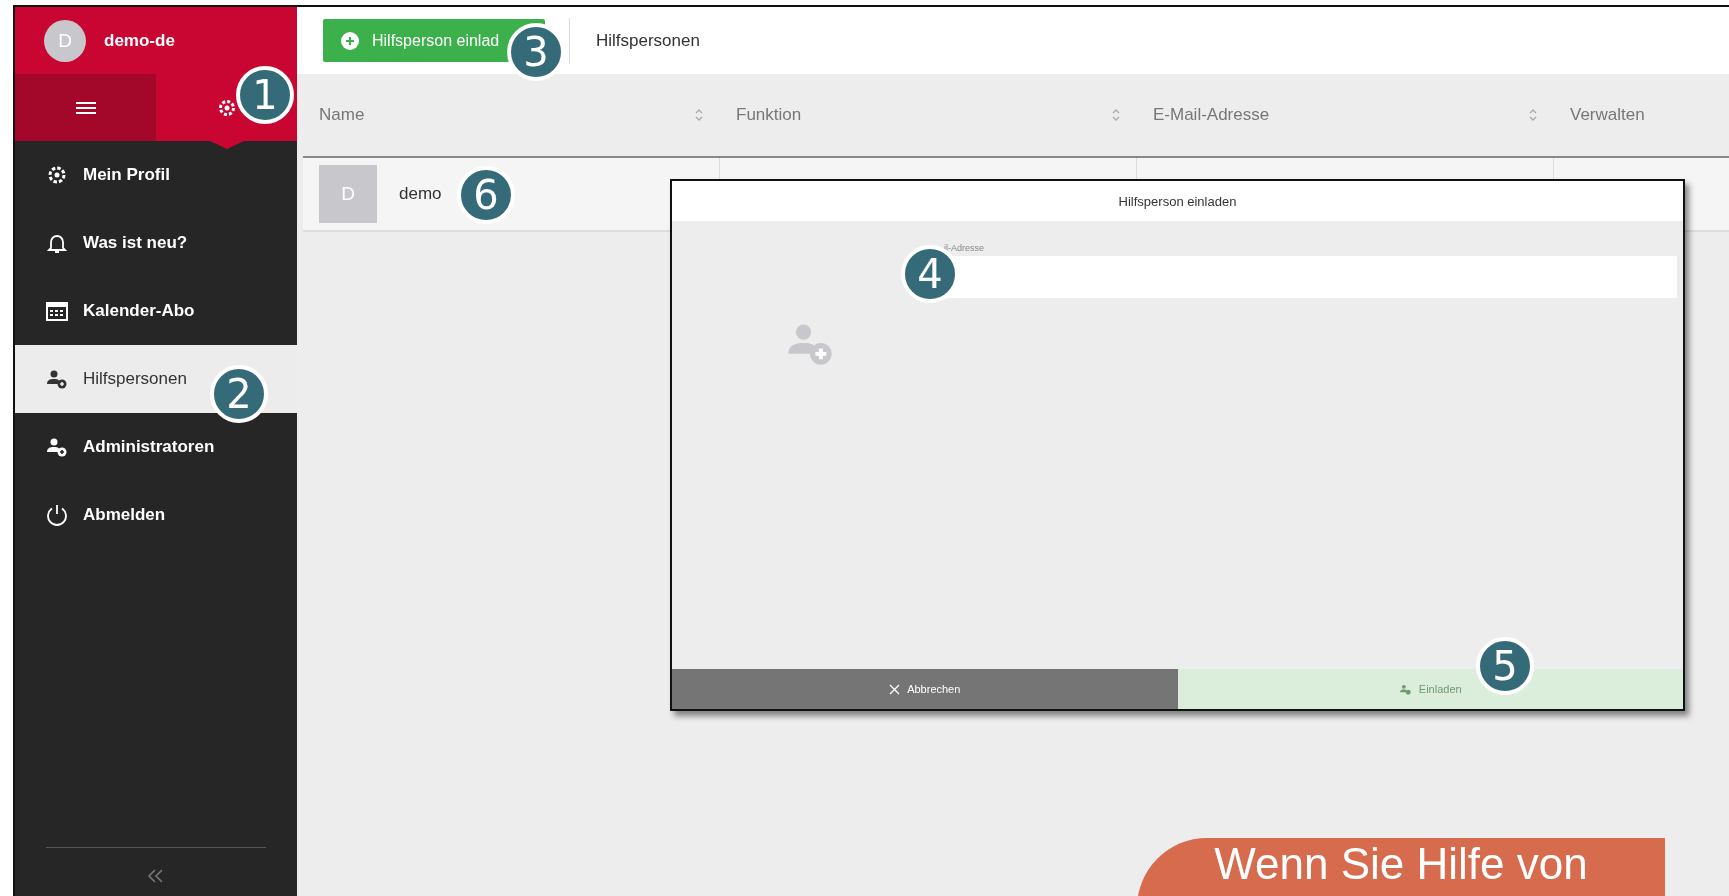  What do you see at coordinates (420, 194) in the screenshot?
I see `table-cell: demo` at bounding box center [420, 194].